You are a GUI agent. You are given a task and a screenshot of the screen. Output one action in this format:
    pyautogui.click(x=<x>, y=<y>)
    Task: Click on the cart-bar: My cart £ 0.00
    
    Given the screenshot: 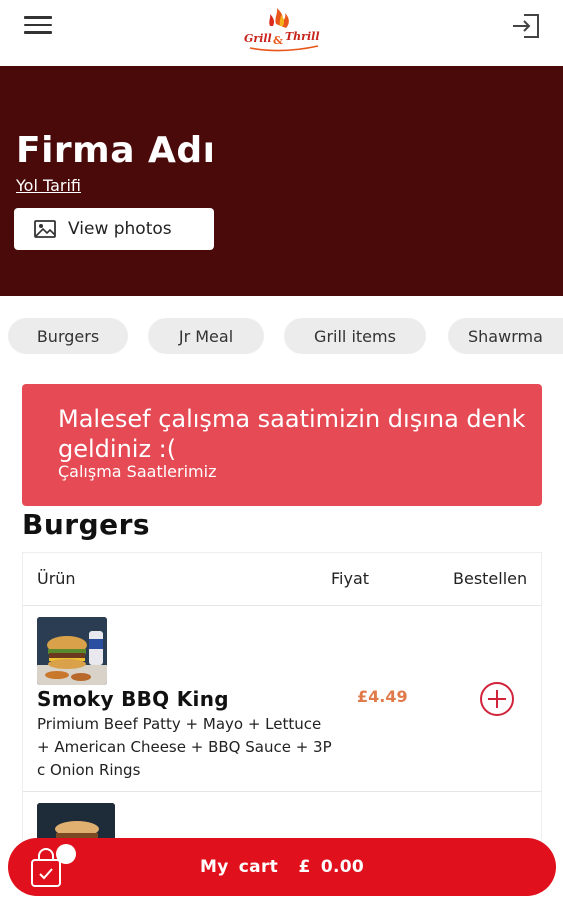 What is the action you would take?
    pyautogui.click(x=282, y=867)
    